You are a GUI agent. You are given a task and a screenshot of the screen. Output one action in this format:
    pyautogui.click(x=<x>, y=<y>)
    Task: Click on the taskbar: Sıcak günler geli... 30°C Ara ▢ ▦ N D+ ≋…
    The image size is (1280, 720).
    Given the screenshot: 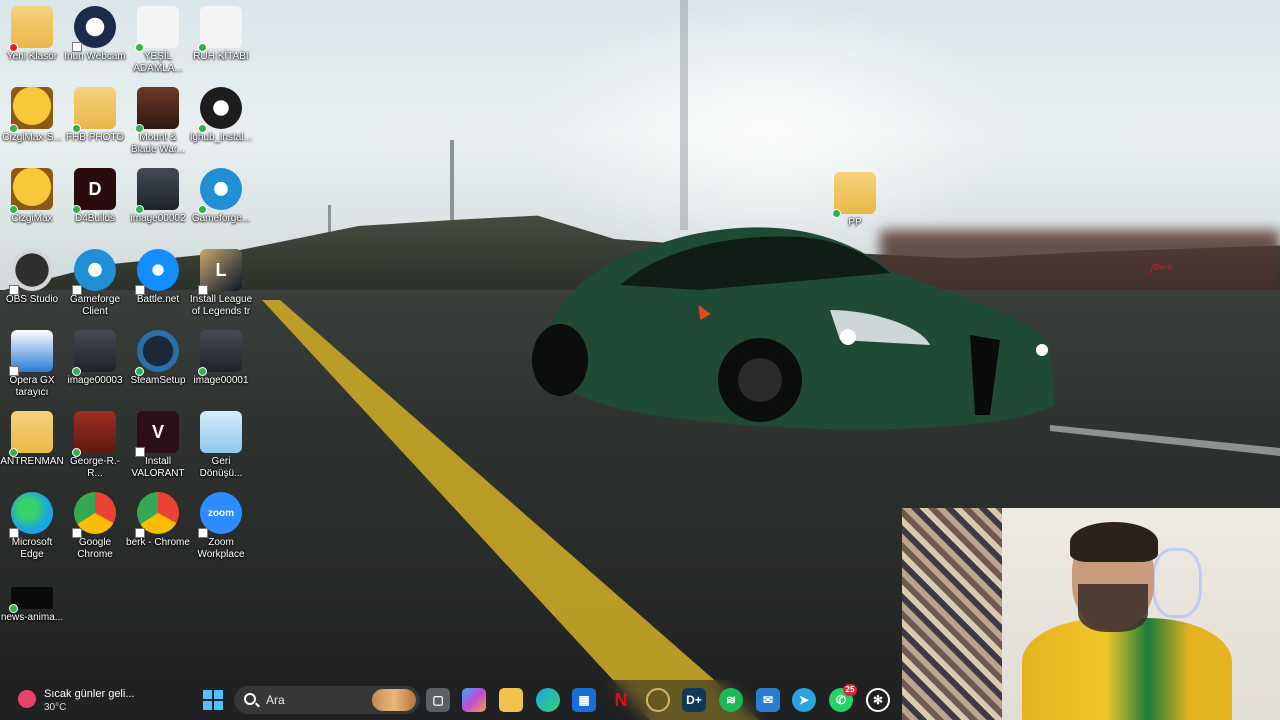 What is the action you would take?
    pyautogui.click(x=451, y=700)
    